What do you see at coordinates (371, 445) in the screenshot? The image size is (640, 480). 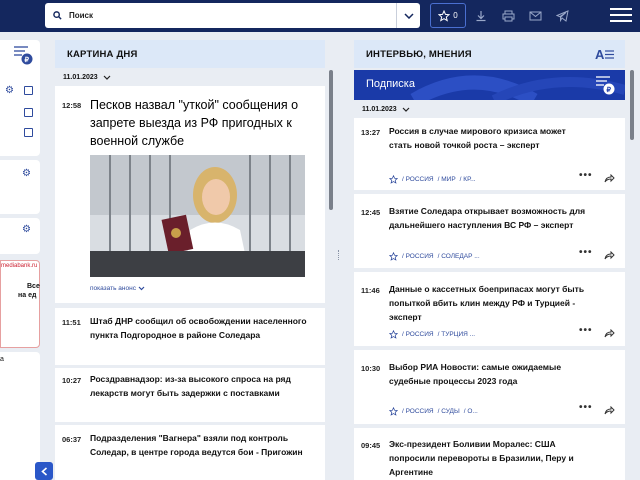 I see `news-time: 09:45` at bounding box center [371, 445].